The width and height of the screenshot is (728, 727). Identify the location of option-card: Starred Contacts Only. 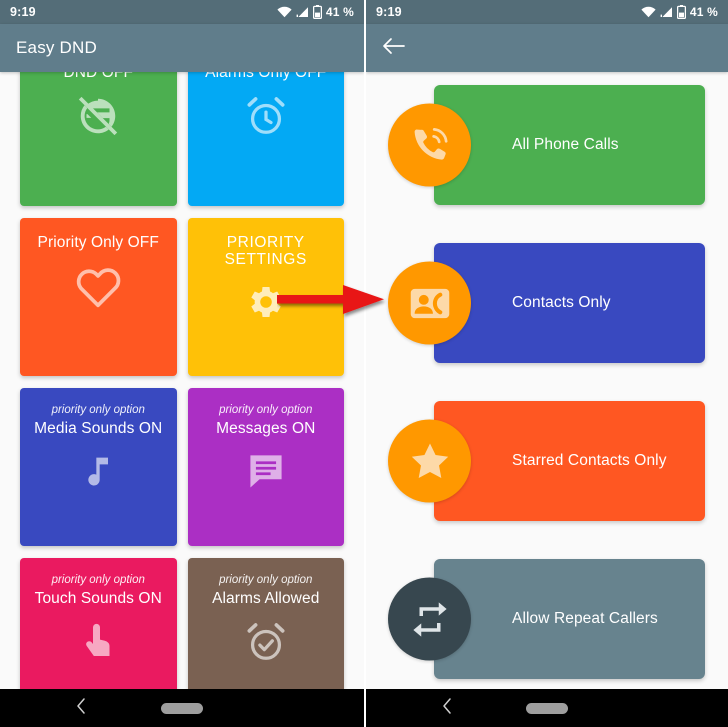
(569, 461).